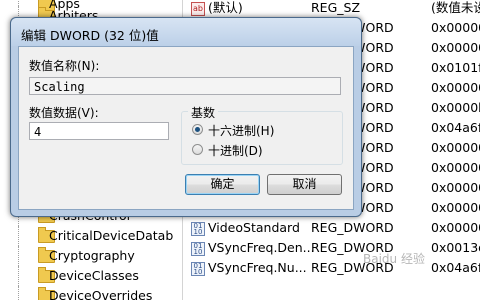 The height and width of the screenshot is (300, 480). Describe the element at coordinates (111, 235) in the screenshot. I see `tree-item-label: CriticalDeviceDatab` at that location.